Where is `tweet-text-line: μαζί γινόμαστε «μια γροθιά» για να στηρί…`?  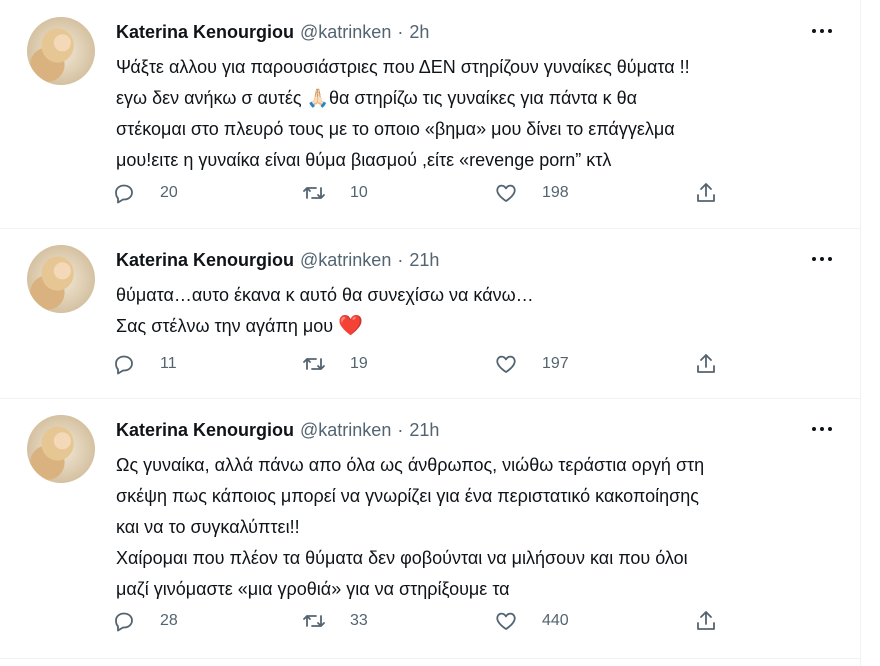
tweet-text-line: μαζί γινόμαστε «μια γροθιά» για να στηρί… is located at coordinates (313, 589).